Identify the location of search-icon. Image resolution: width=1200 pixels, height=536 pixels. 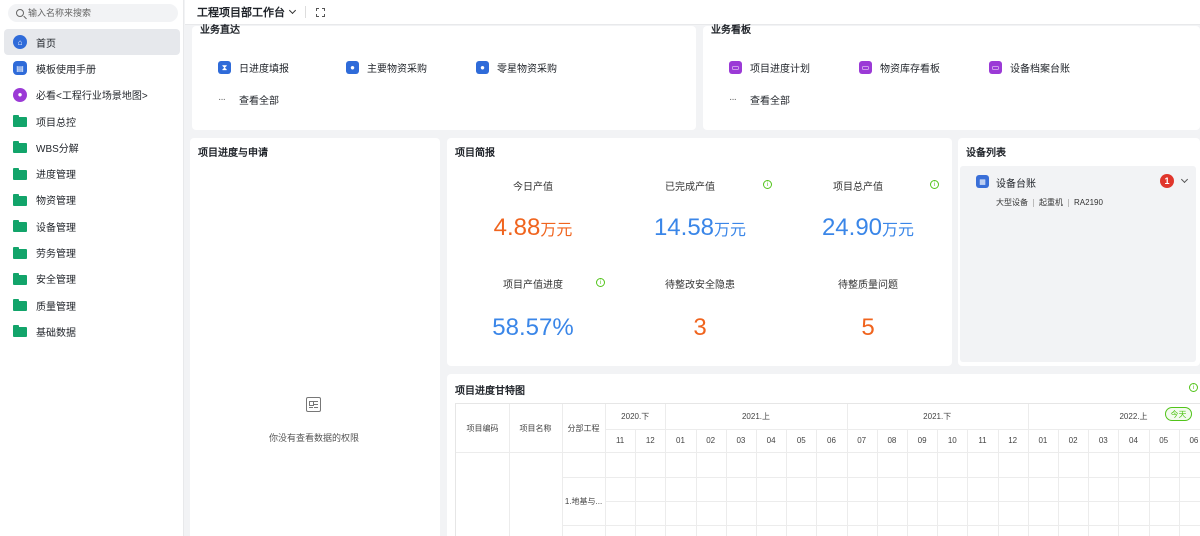
(20, 13).